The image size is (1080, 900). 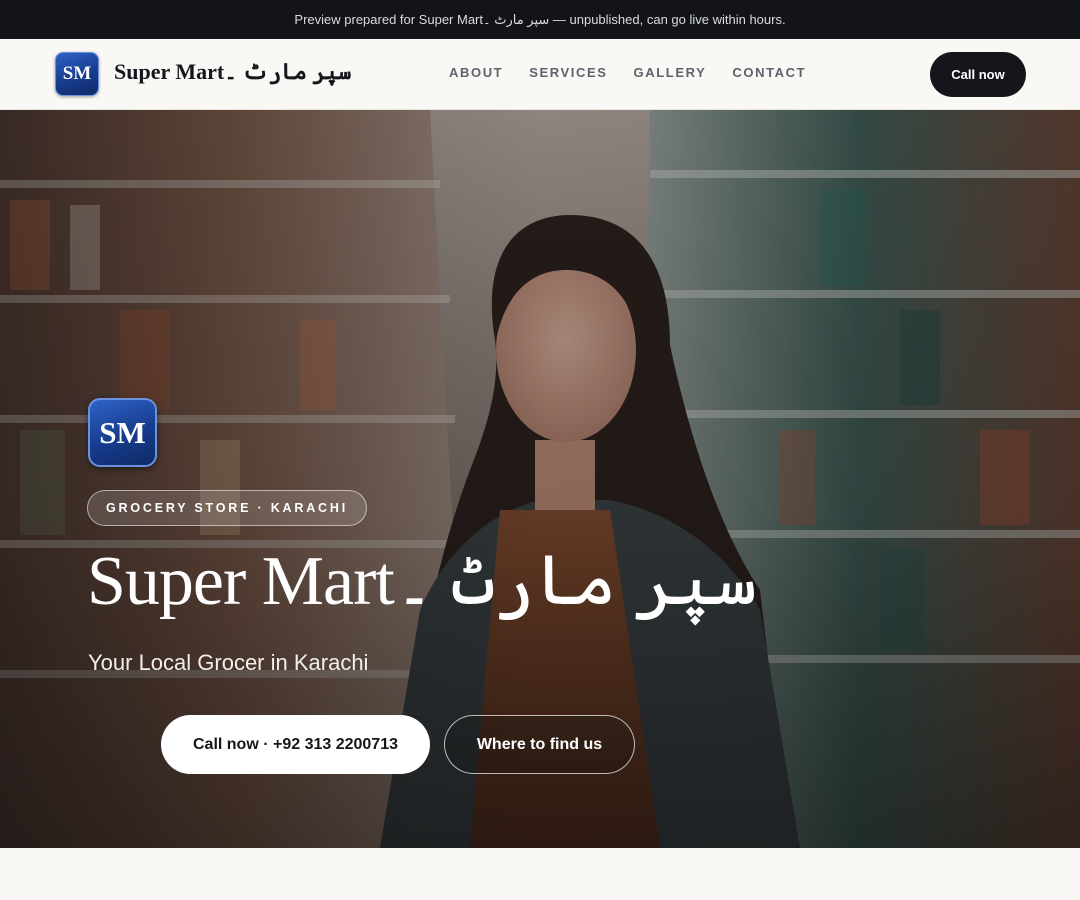 I want to click on nav-link-about: ABOUT, so click(x=476, y=72).